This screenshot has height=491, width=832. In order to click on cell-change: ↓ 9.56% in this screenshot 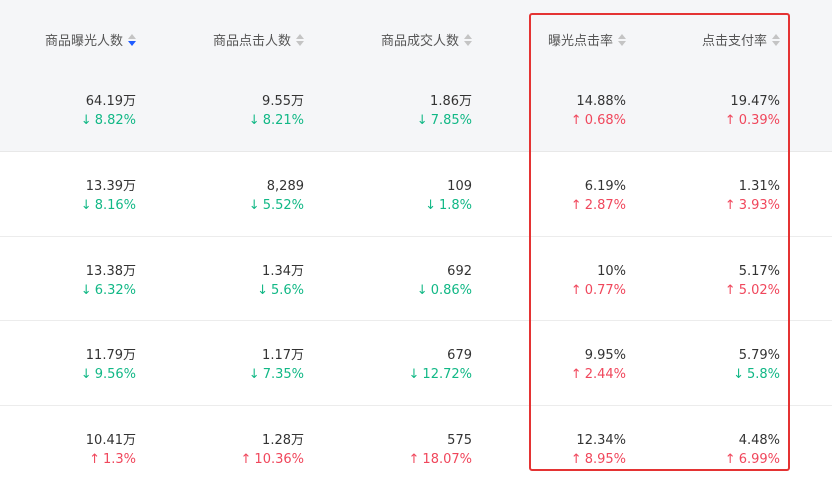, I will do `click(108, 374)`.